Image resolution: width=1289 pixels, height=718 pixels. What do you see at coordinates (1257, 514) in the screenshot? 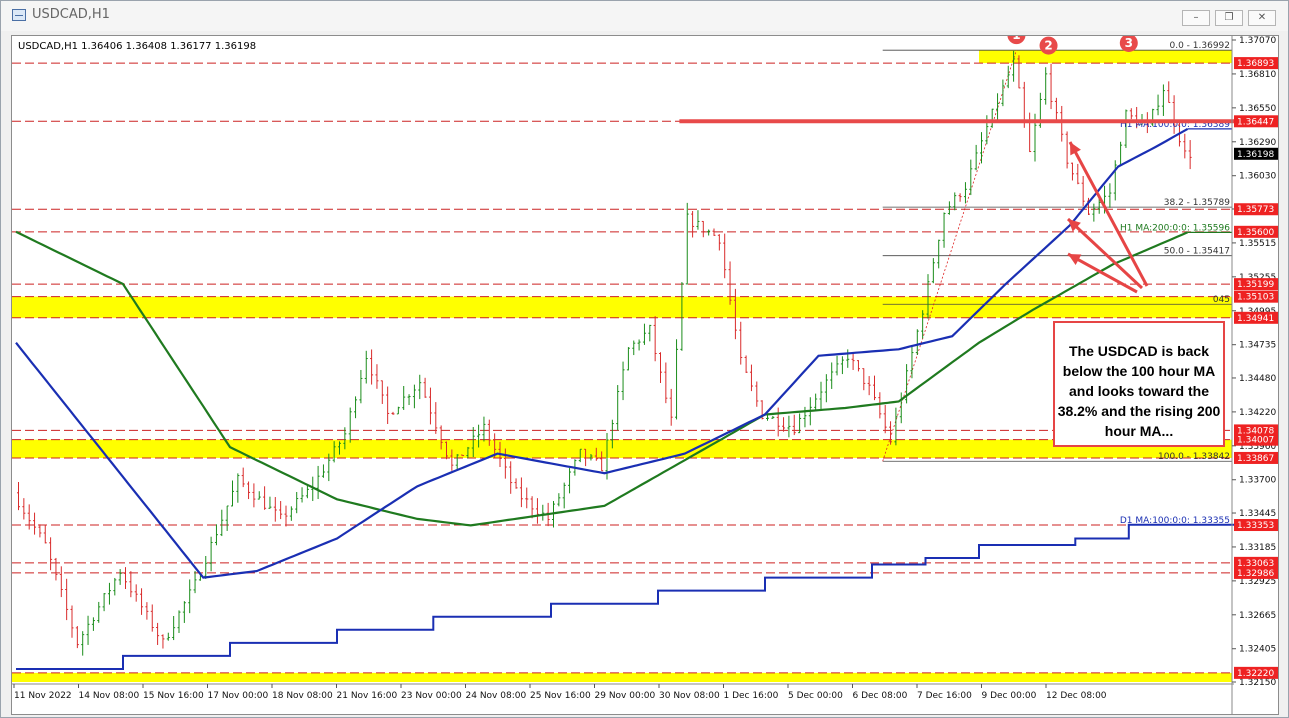
I see `price-axis-label: 1.33445` at bounding box center [1257, 514].